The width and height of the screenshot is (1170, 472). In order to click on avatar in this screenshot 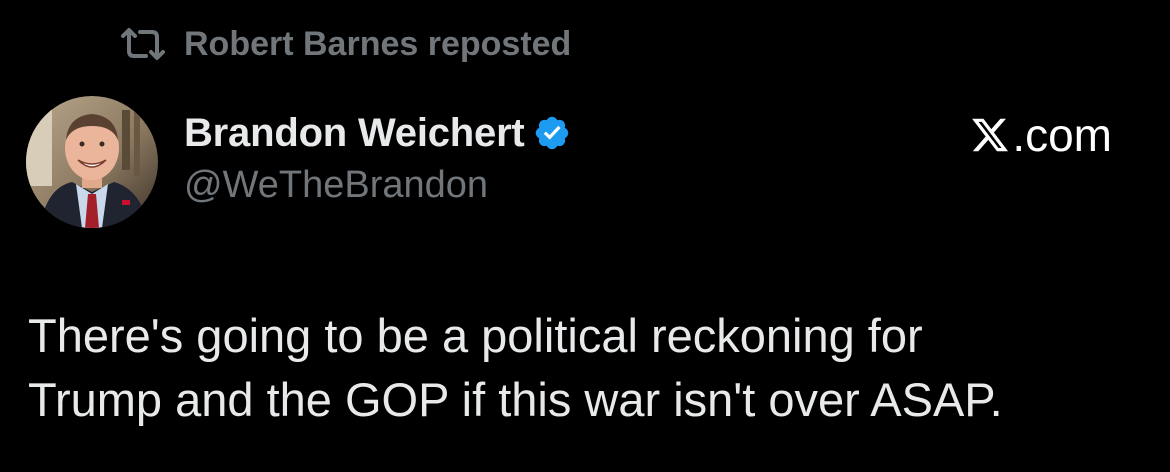, I will do `click(92, 162)`.